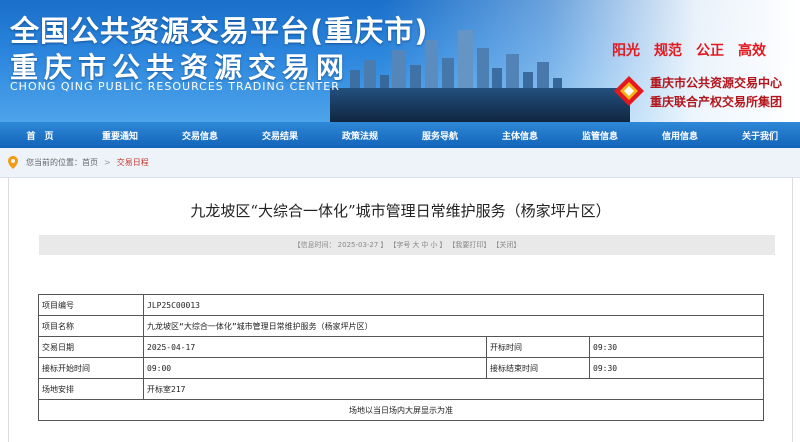 This screenshot has width=800, height=442. What do you see at coordinates (13, 162) in the screenshot?
I see `location-pin-icon` at bounding box center [13, 162].